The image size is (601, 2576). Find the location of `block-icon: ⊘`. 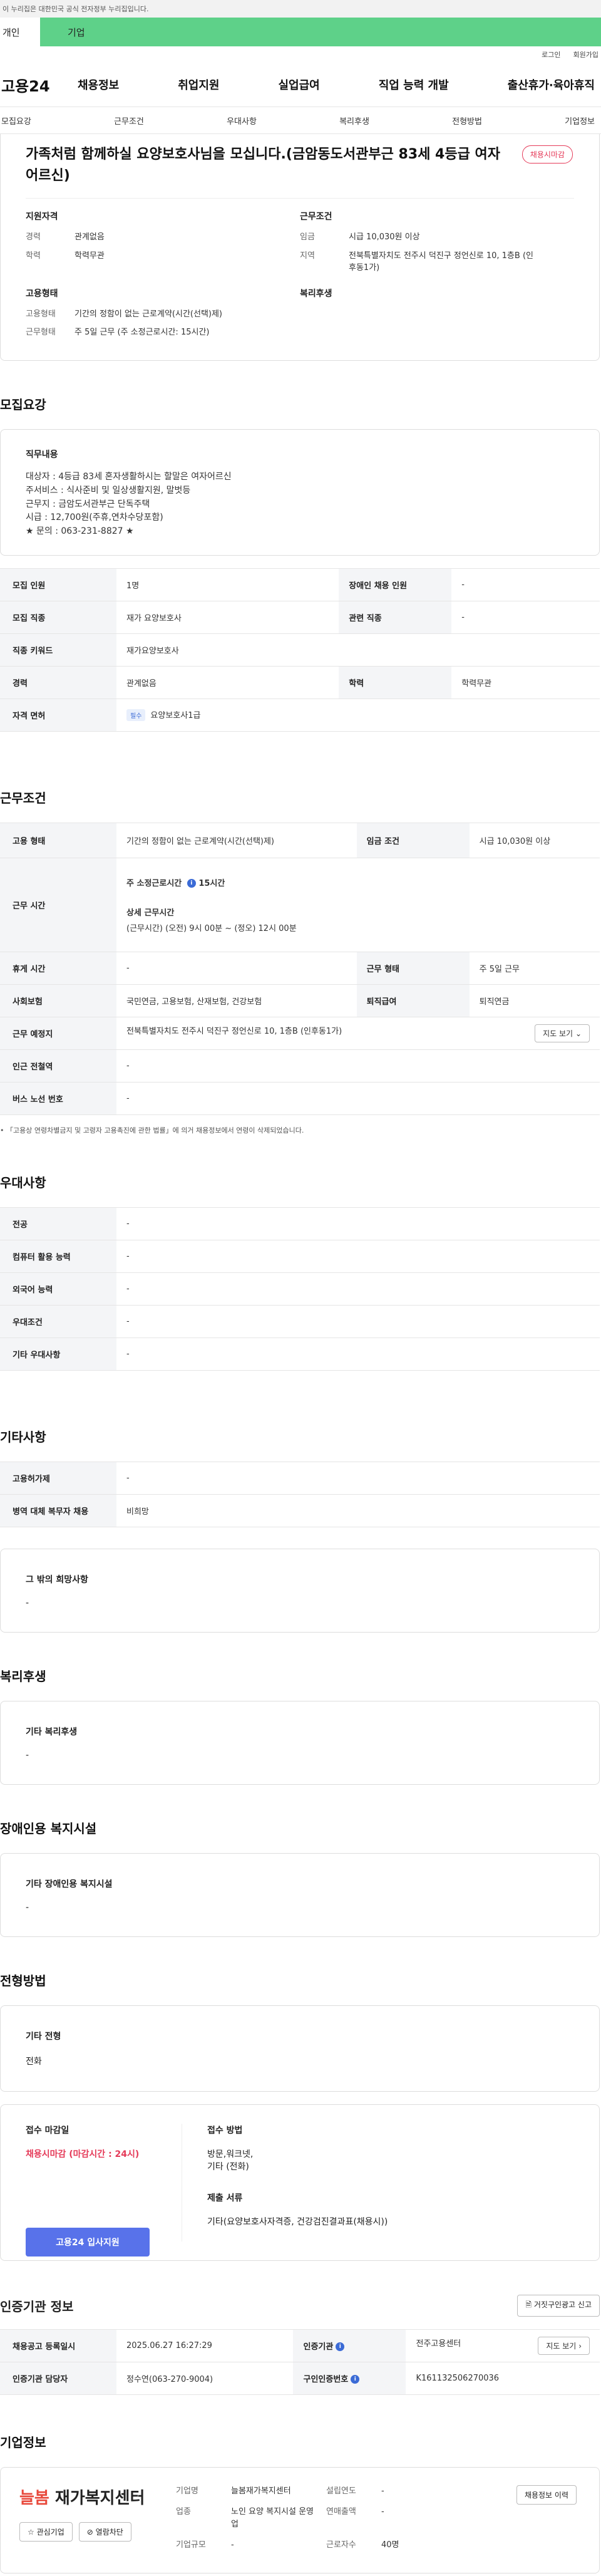

block-icon: ⊘ is located at coordinates (89, 2532).